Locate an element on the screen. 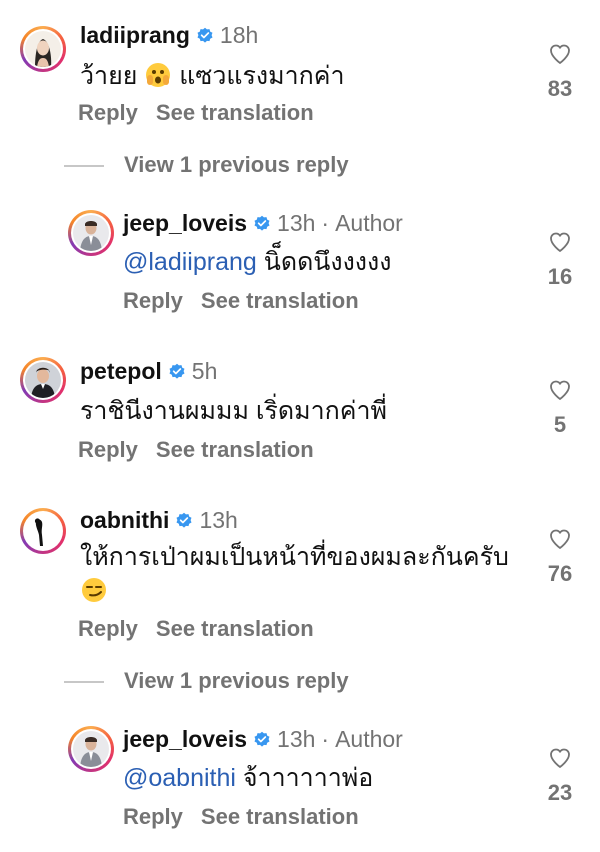 The image size is (600, 852). username: ladiiprang is located at coordinates (135, 35).